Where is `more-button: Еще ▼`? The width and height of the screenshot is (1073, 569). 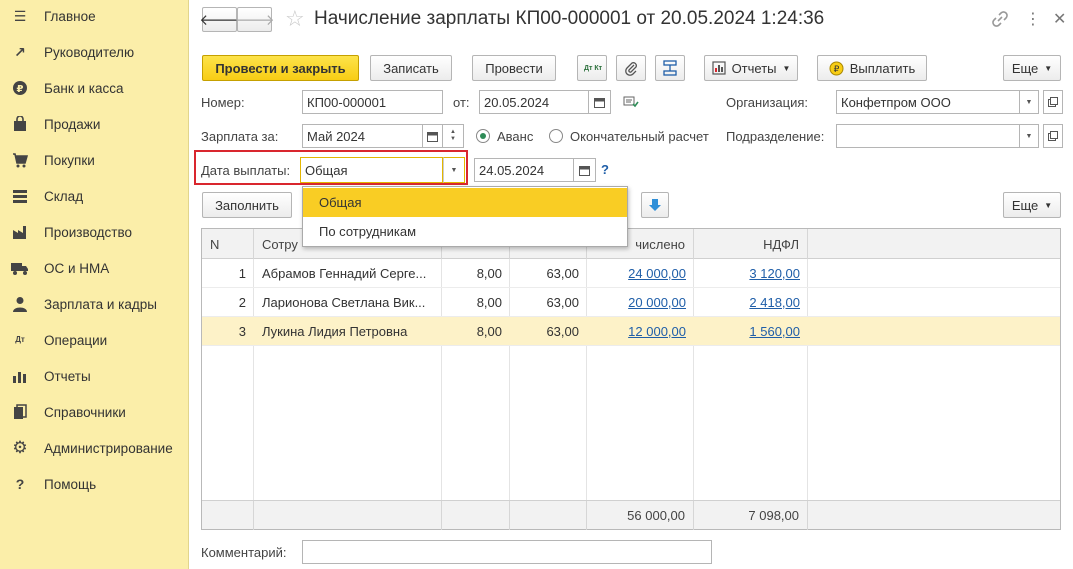 more-button: Еще ▼ is located at coordinates (1032, 68).